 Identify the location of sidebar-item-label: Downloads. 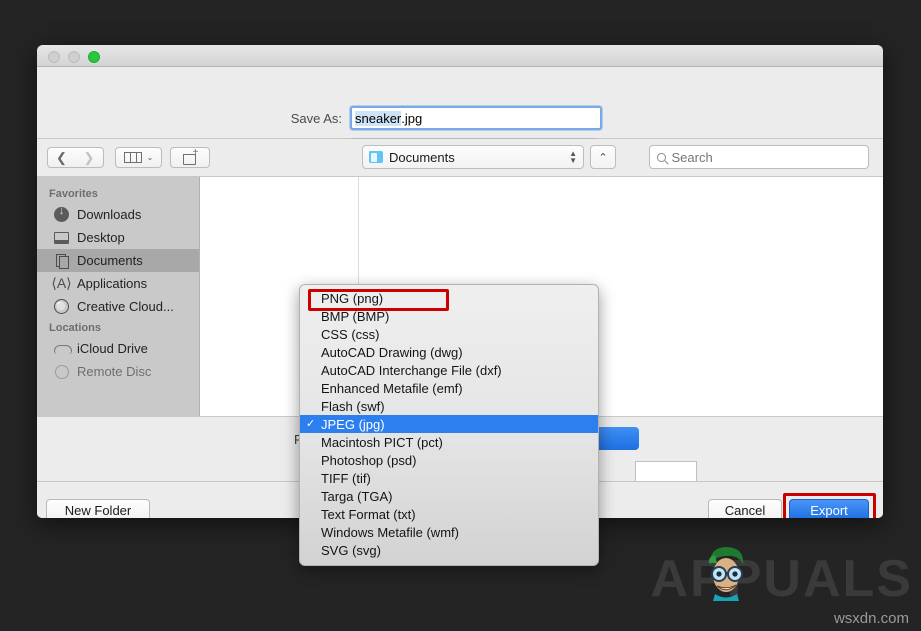
(109, 214).